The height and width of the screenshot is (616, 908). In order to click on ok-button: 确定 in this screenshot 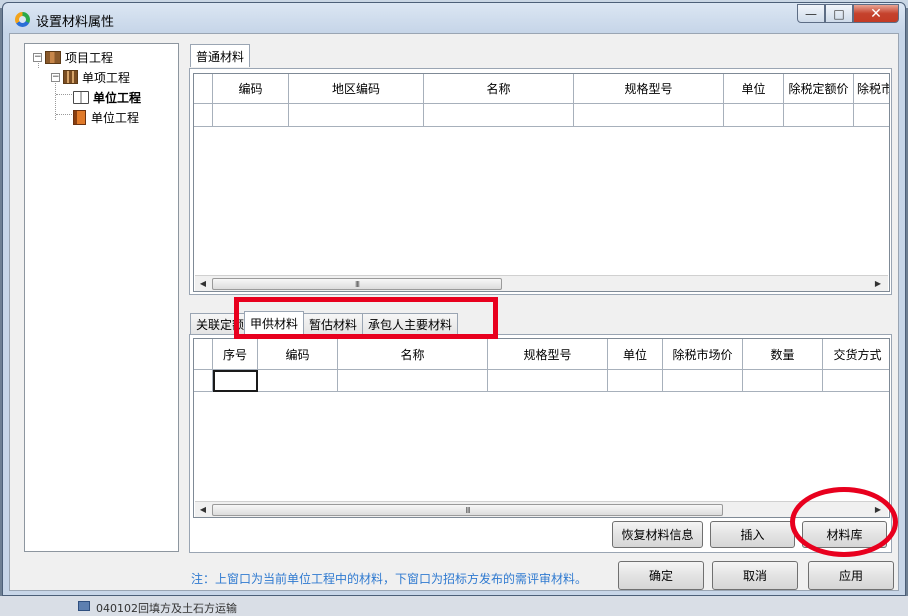, I will do `click(661, 575)`.